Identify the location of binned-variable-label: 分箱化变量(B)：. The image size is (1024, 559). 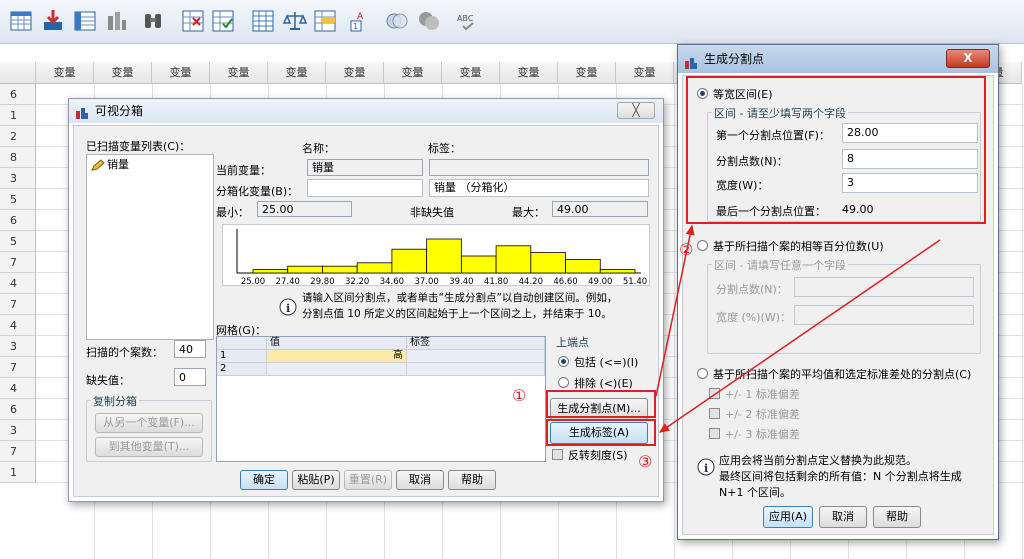
(257, 191).